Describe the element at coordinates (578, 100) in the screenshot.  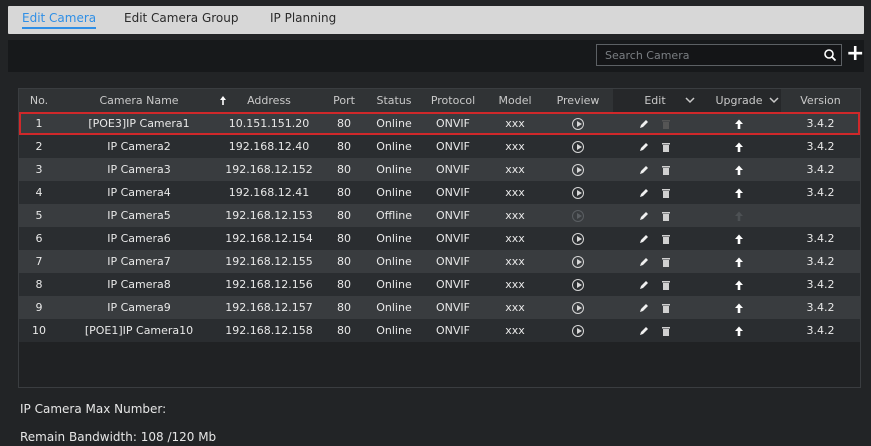
I see `header-preview: Preview` at that location.